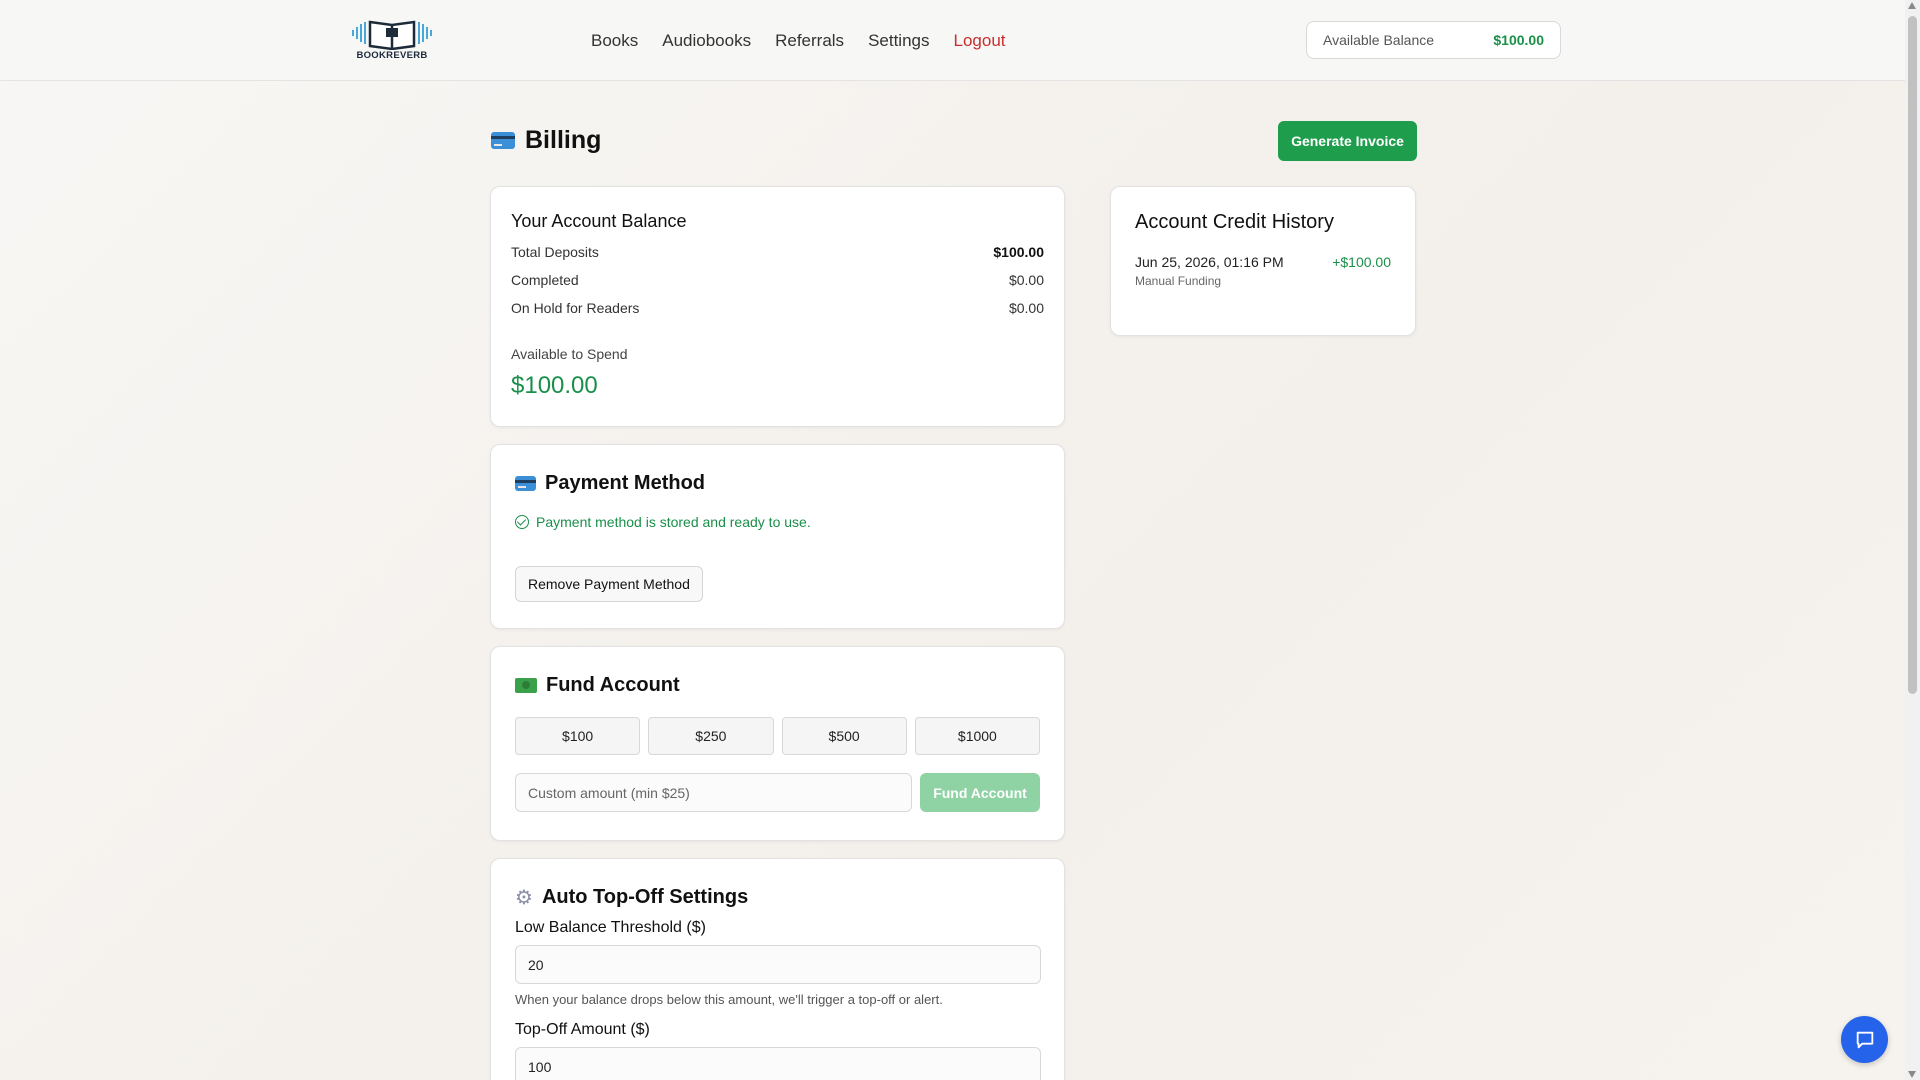  What do you see at coordinates (713, 792) in the screenshot?
I see `custom-amount-input` at bounding box center [713, 792].